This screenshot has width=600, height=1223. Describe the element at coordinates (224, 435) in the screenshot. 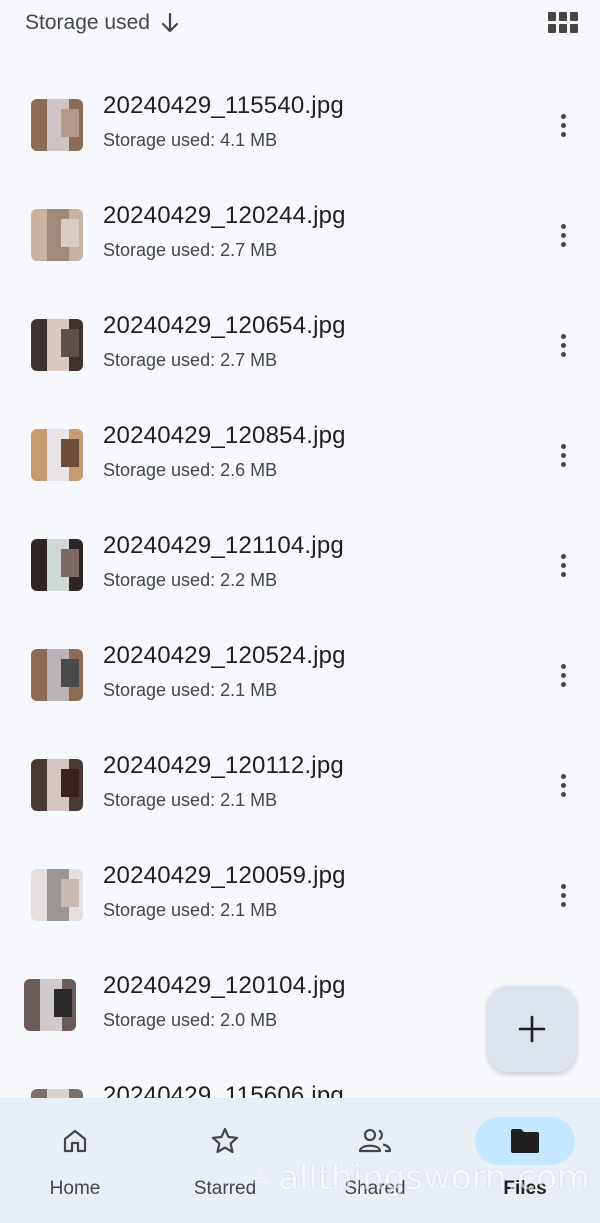

I see `file-name: 20240429_120854.jpg` at that location.